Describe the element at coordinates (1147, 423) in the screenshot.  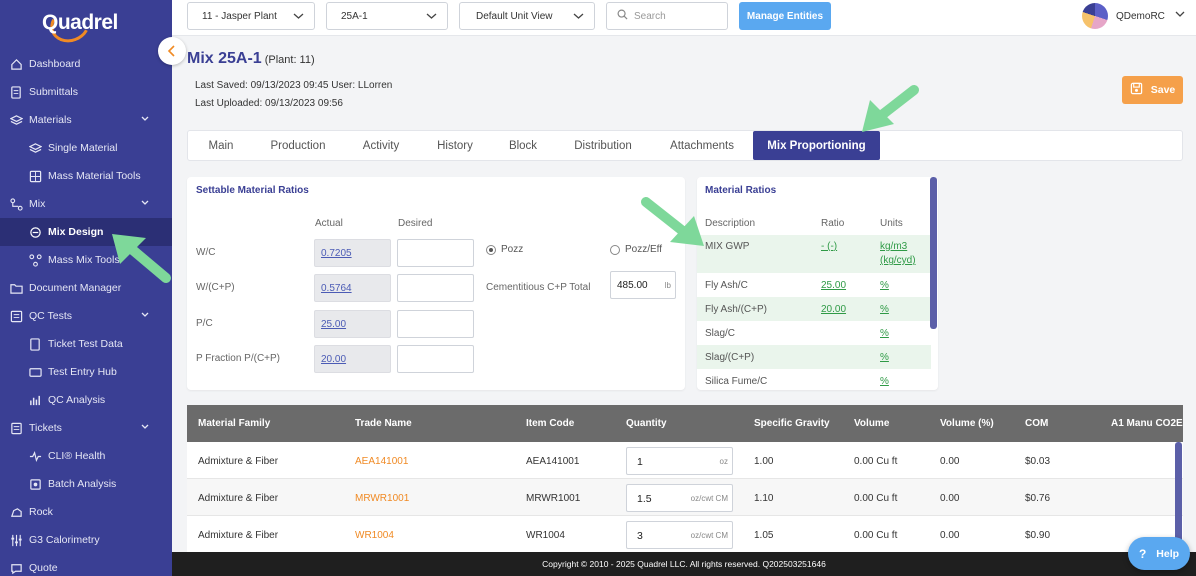
I see `column-header: A1 Manu CO2E` at that location.